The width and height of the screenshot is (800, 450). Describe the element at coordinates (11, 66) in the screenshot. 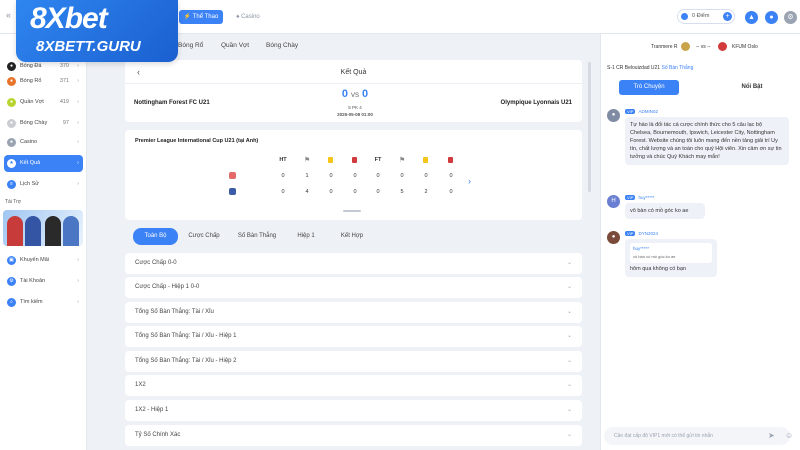

I see `football-icon: ●` at that location.